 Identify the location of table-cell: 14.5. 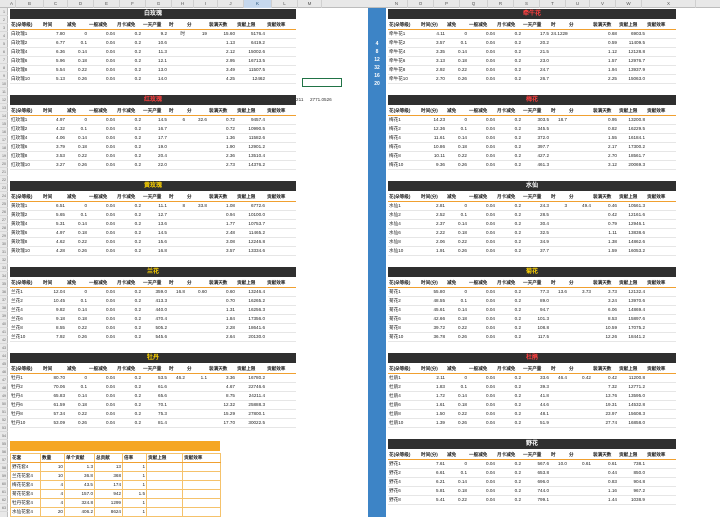
(155, 233).